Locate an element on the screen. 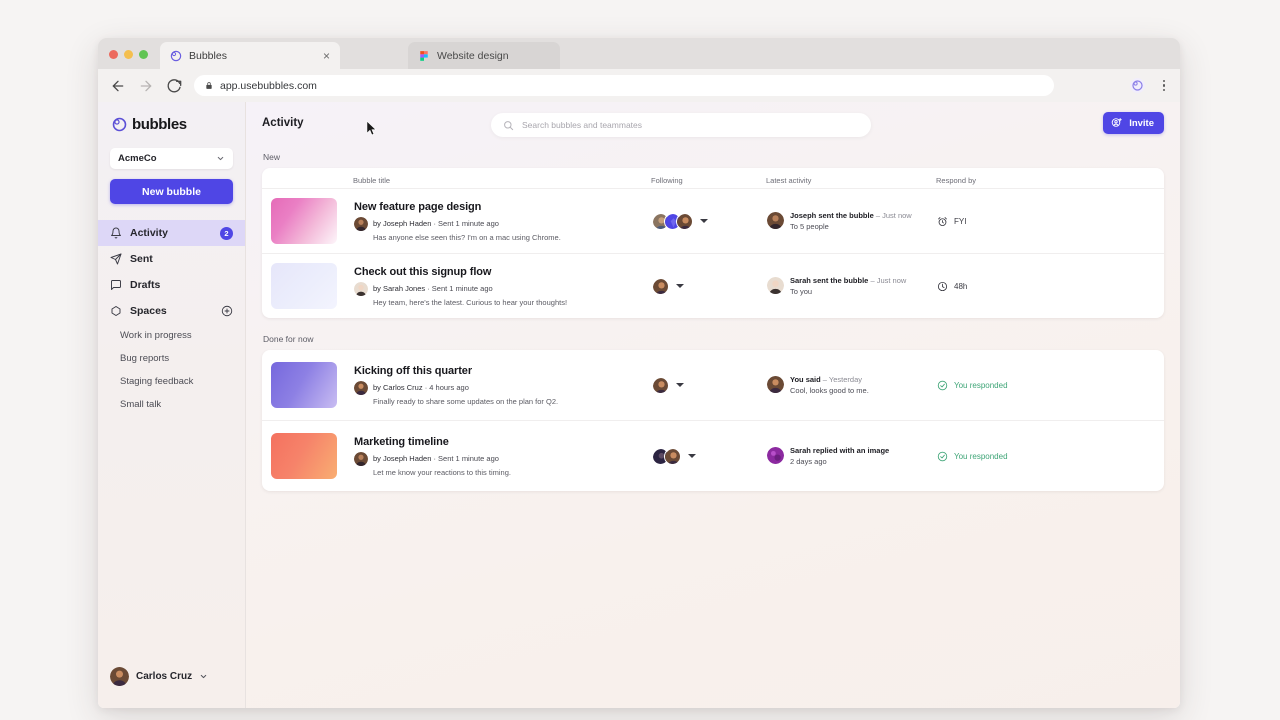 This screenshot has height=720, width=1280. close-window-button is located at coordinates (113, 54).